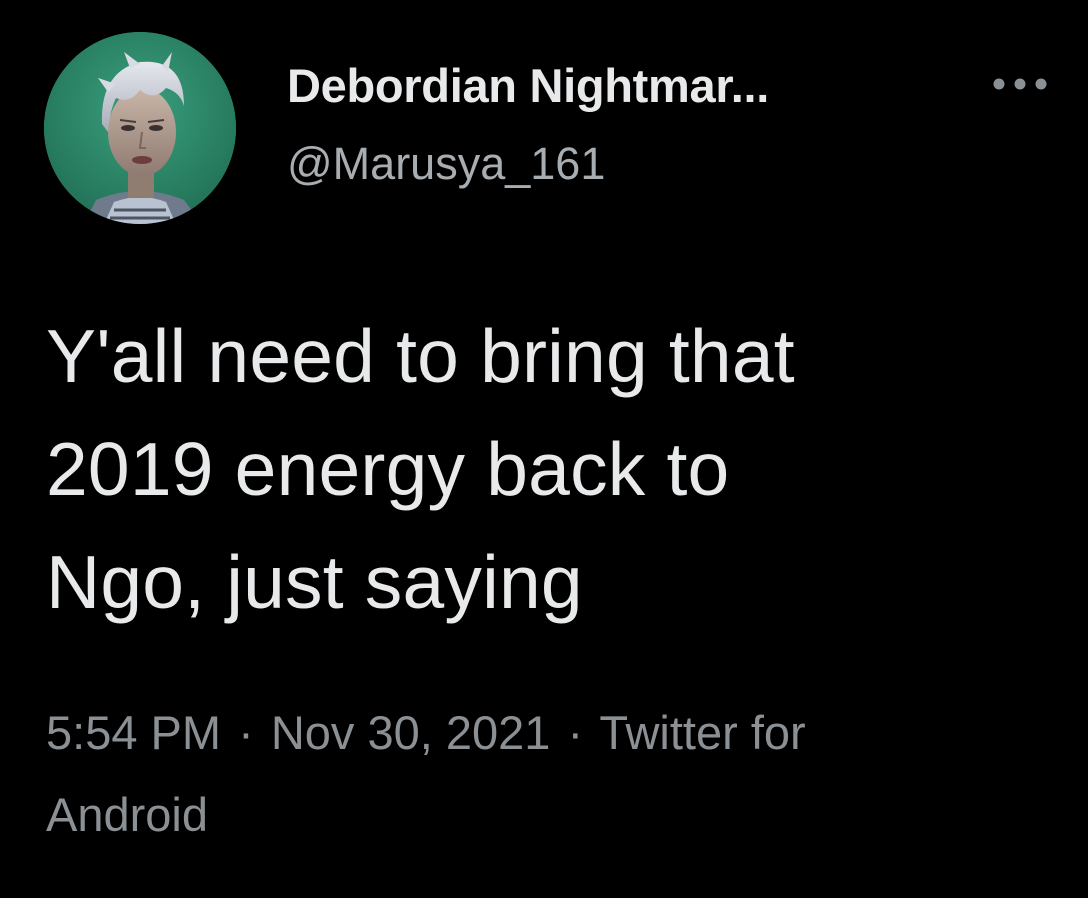 The image size is (1088, 898). Describe the element at coordinates (702, 732) in the screenshot. I see `tweet-source: Twitter for` at that location.